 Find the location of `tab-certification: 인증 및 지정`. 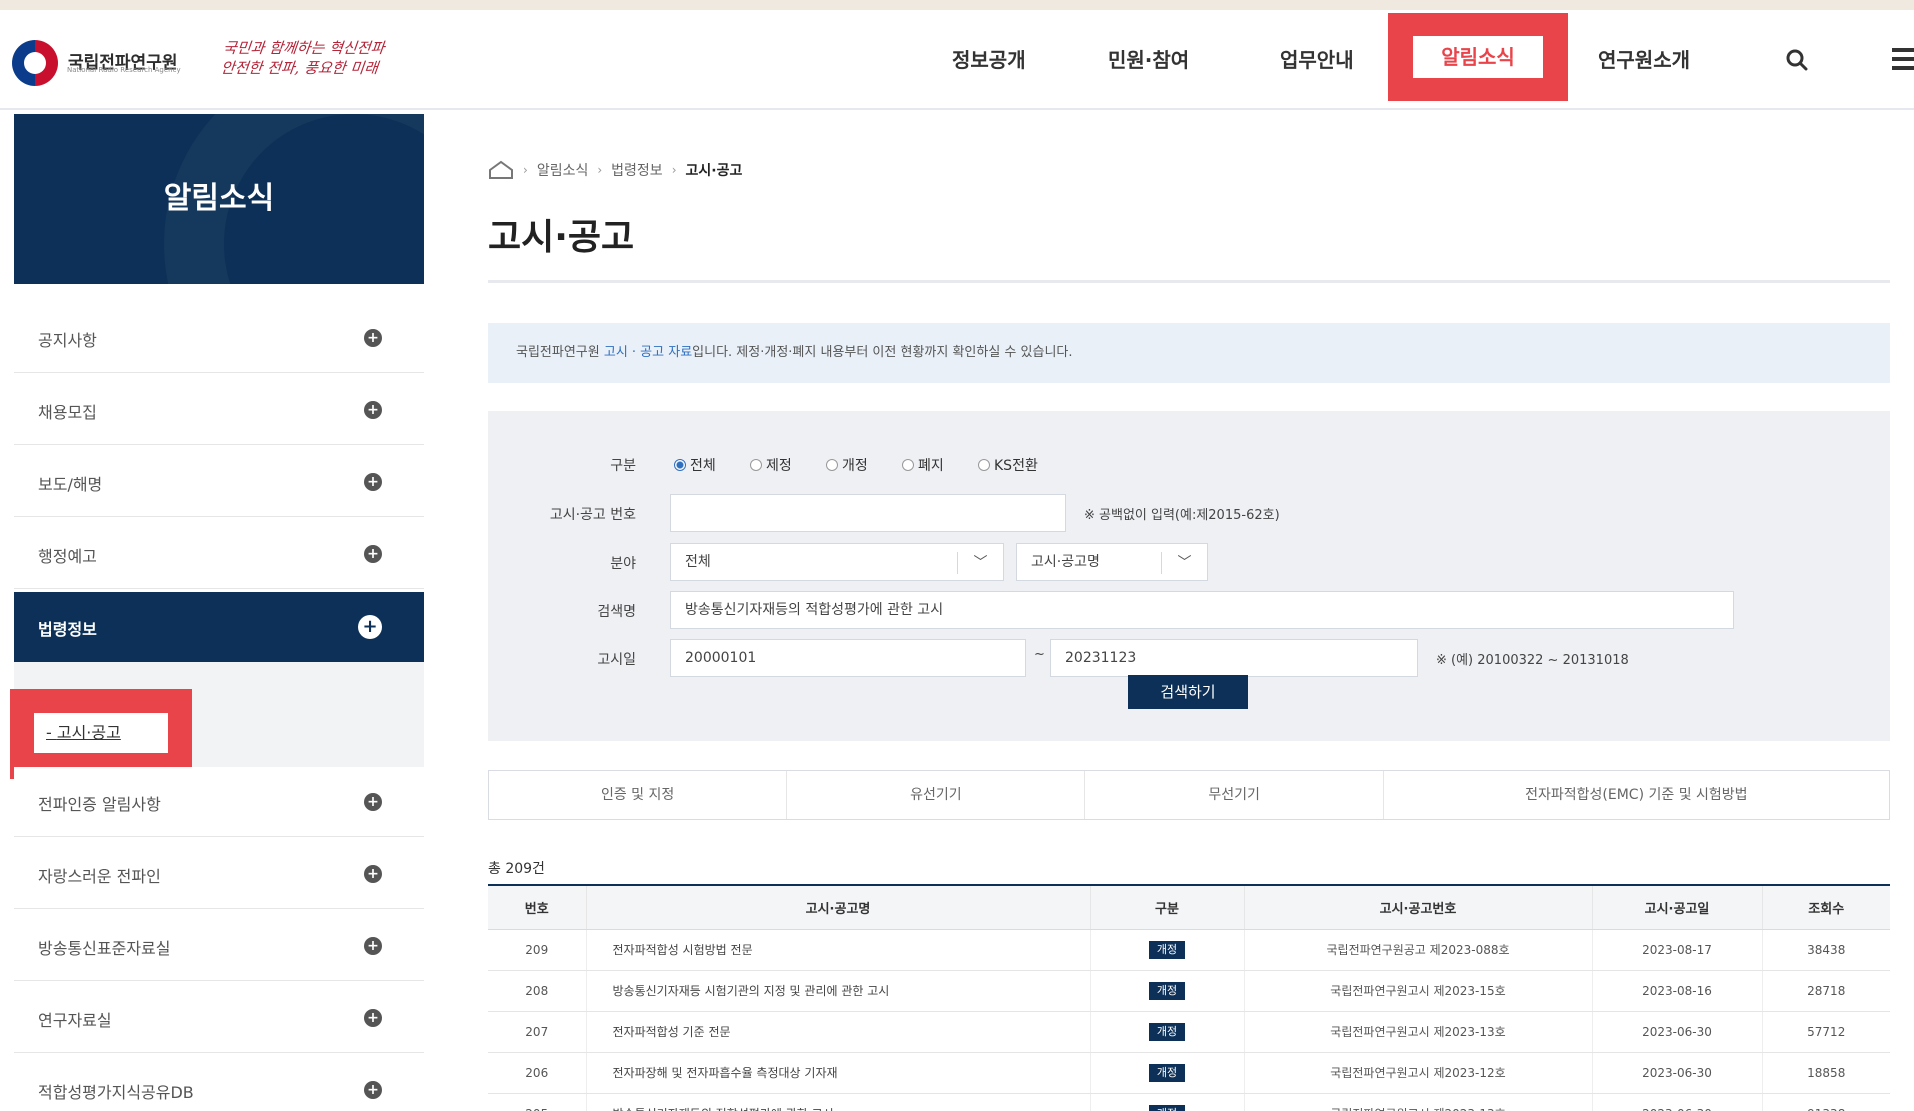

tab-certification: 인증 및 지정 is located at coordinates (638, 795).